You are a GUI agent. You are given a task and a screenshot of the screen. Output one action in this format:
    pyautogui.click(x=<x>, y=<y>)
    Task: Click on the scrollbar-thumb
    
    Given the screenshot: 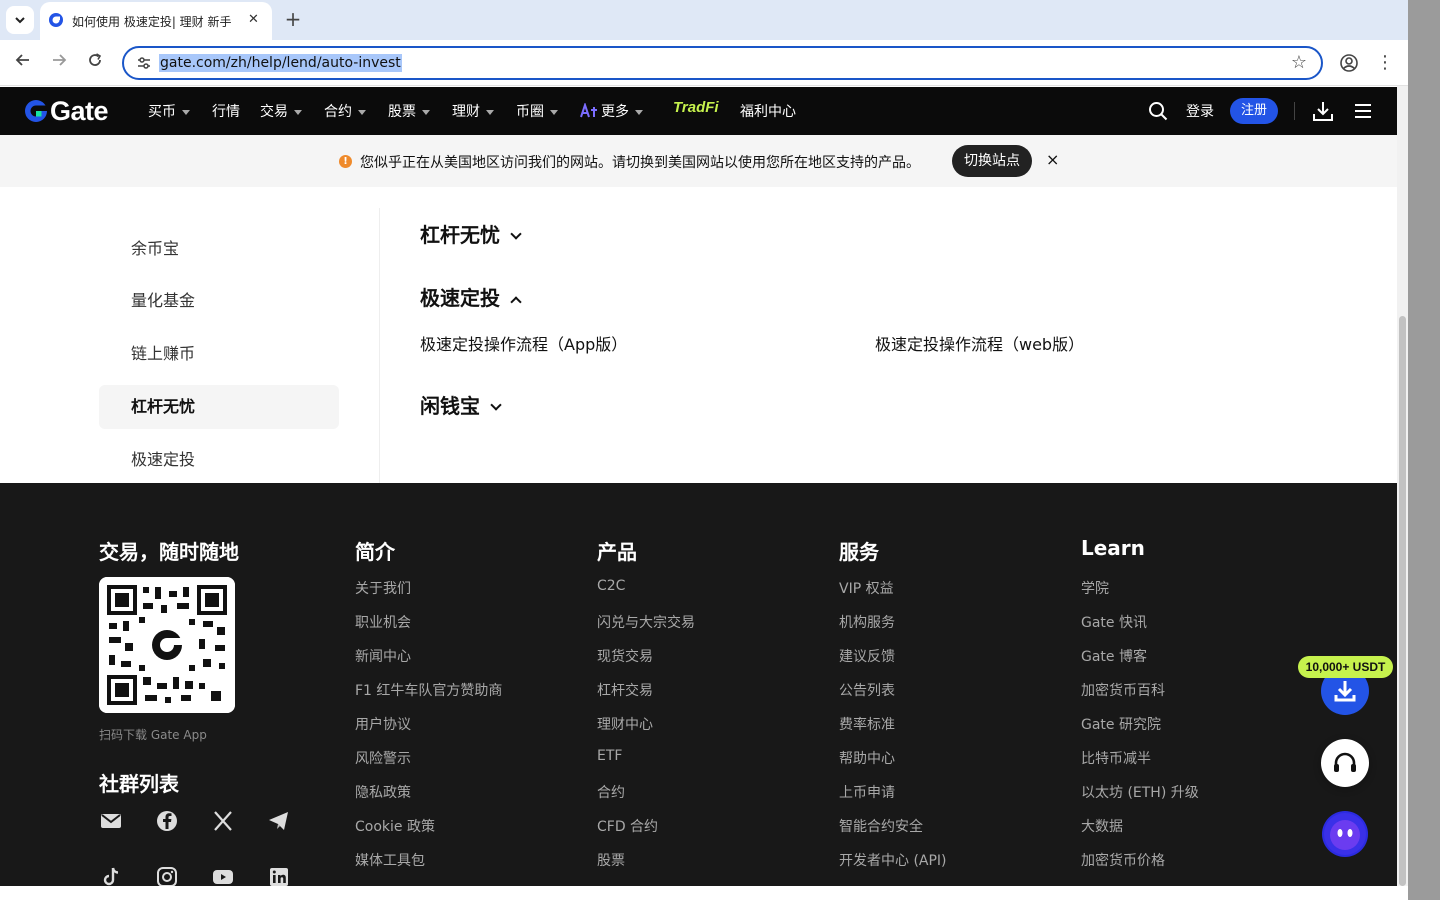 What is the action you would take?
    pyautogui.click(x=1402, y=601)
    